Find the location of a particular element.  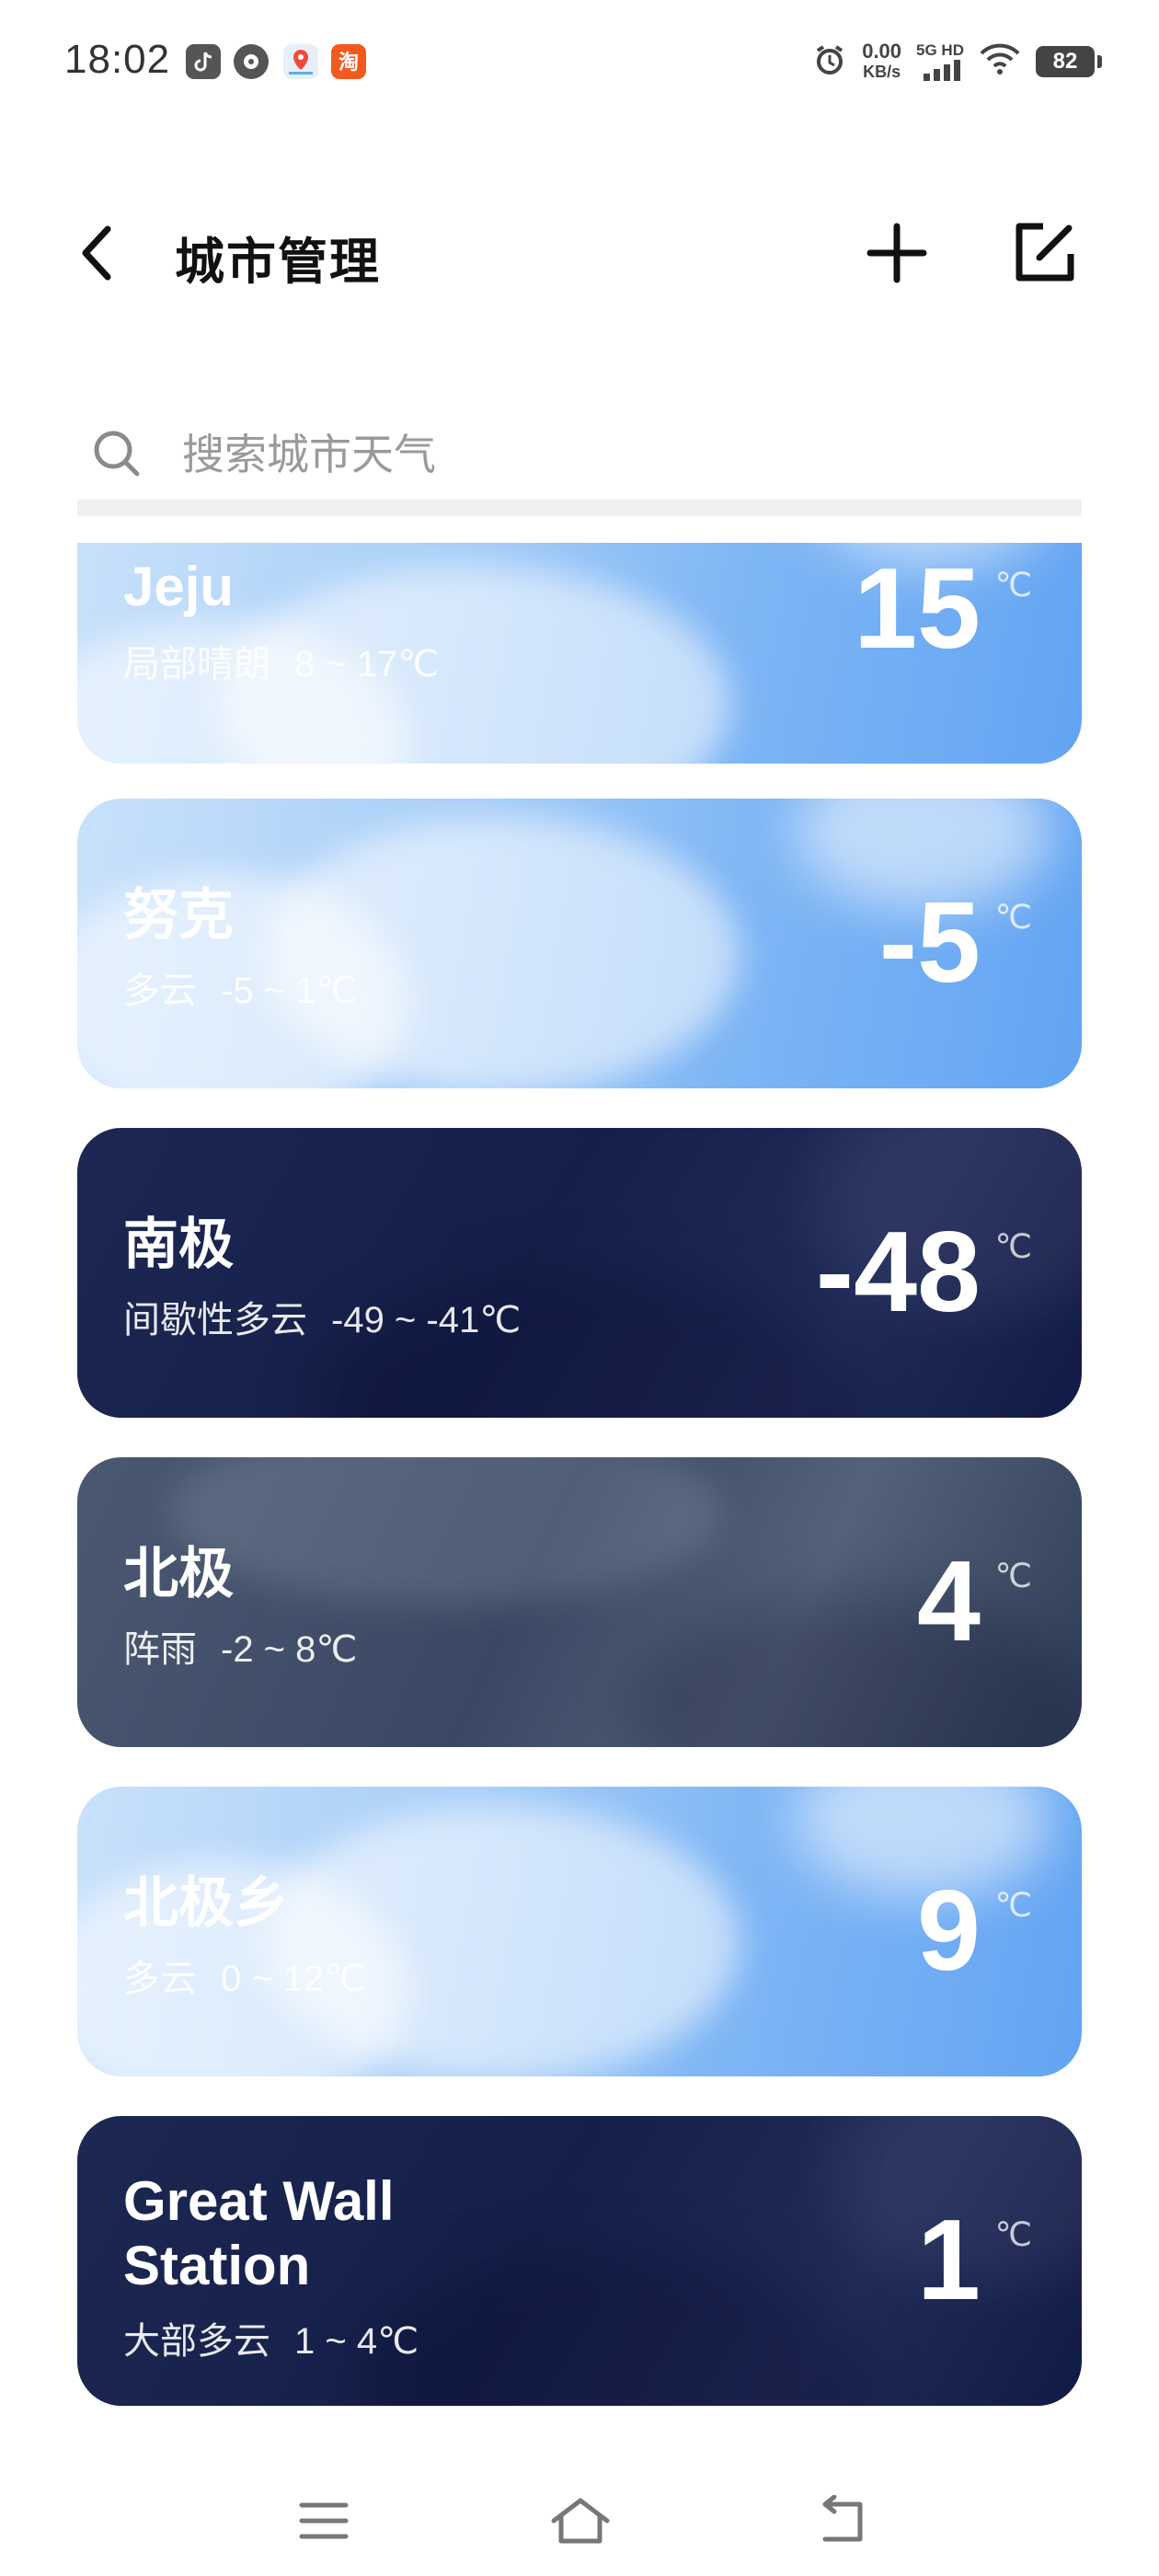

city-card: 努克 多云 -5 ~ 1℃ -5 ℃ is located at coordinates (579, 943).